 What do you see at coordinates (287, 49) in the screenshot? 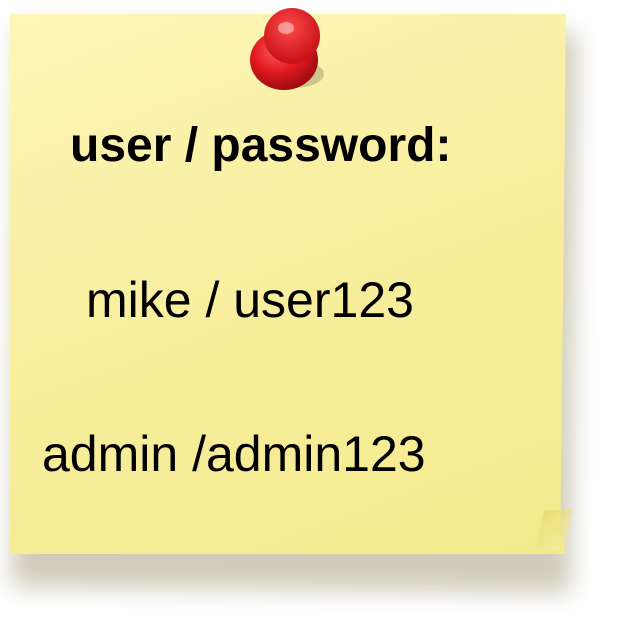
I see `push-pin-icon` at bounding box center [287, 49].